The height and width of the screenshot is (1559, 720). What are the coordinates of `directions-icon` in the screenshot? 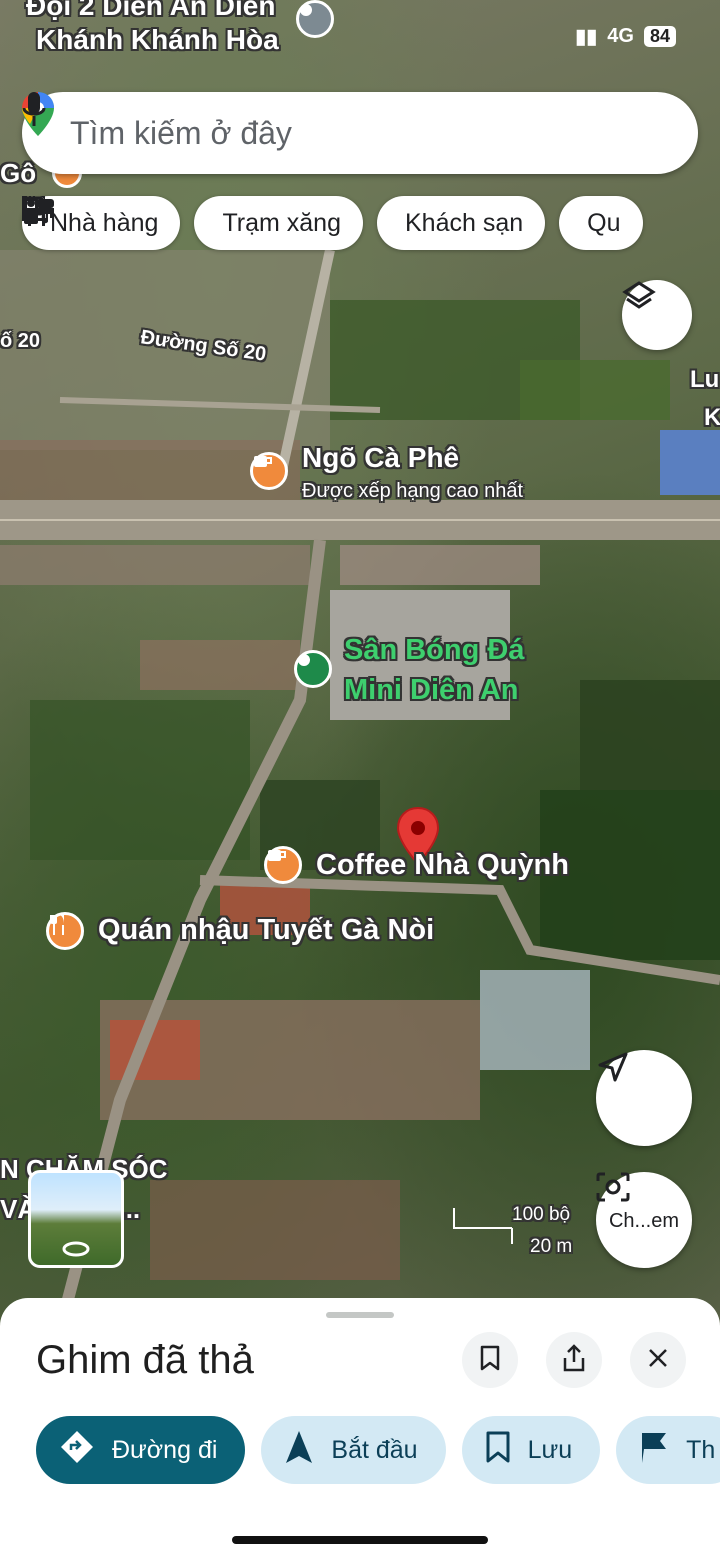 It's located at (77, 1450).